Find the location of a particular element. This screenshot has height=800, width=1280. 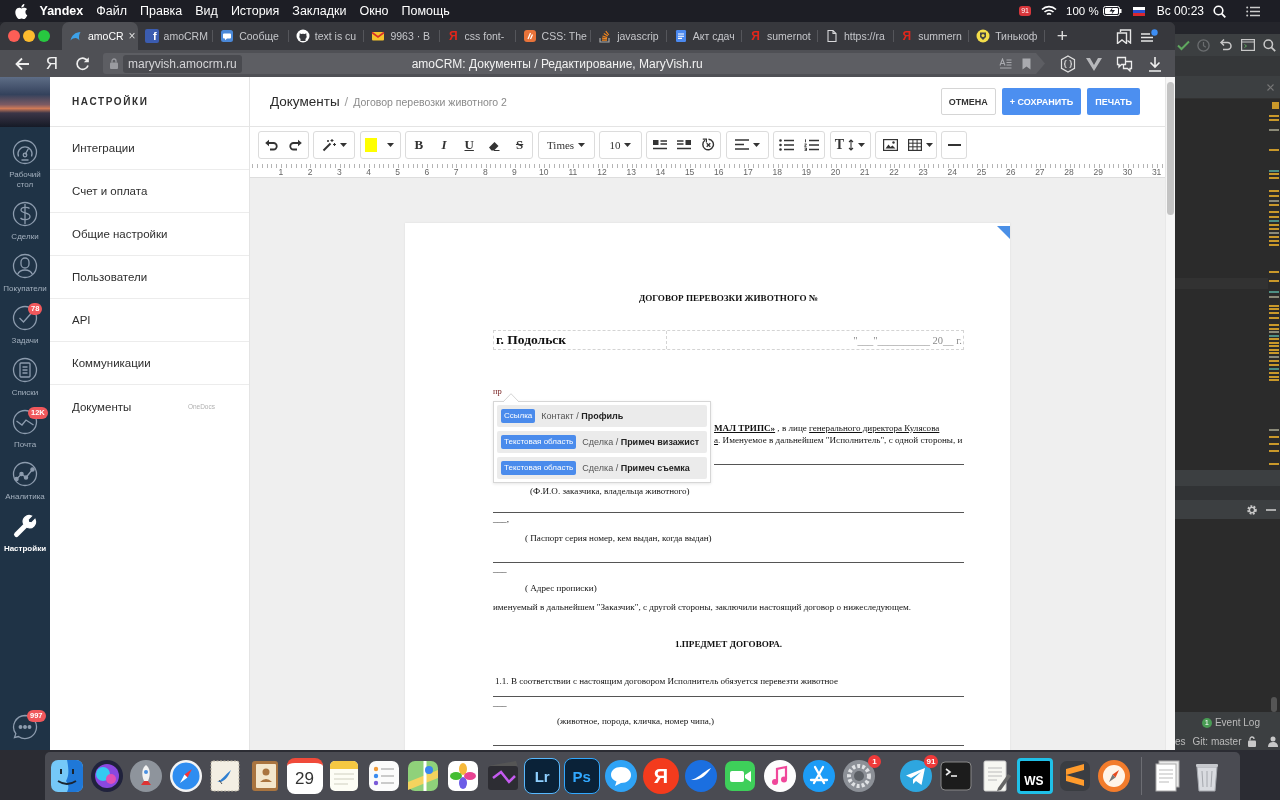

suggestion-item: Текстовая область Сделка / Примеч съемка is located at coordinates (602, 468).